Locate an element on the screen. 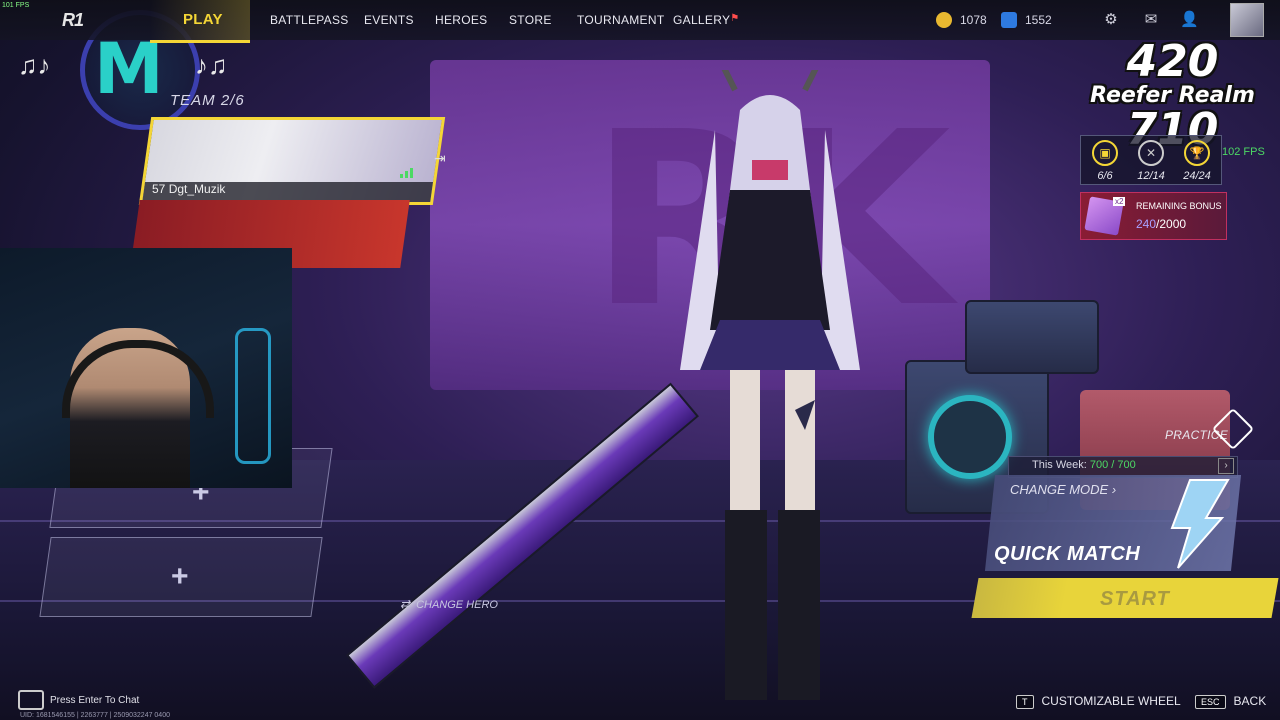  music-notes-icon: ♫♪ is located at coordinates (34, 65).